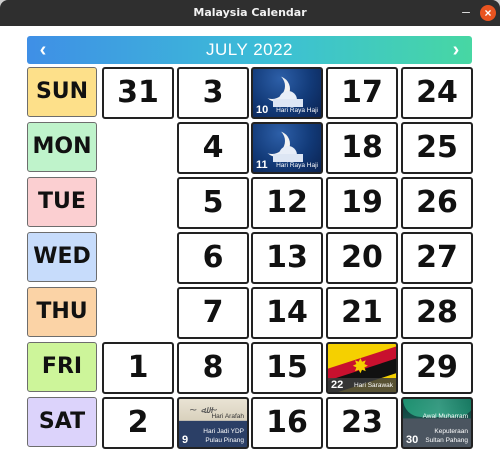  What do you see at coordinates (287, 368) in the screenshot?
I see `date-cell: 15` at bounding box center [287, 368].